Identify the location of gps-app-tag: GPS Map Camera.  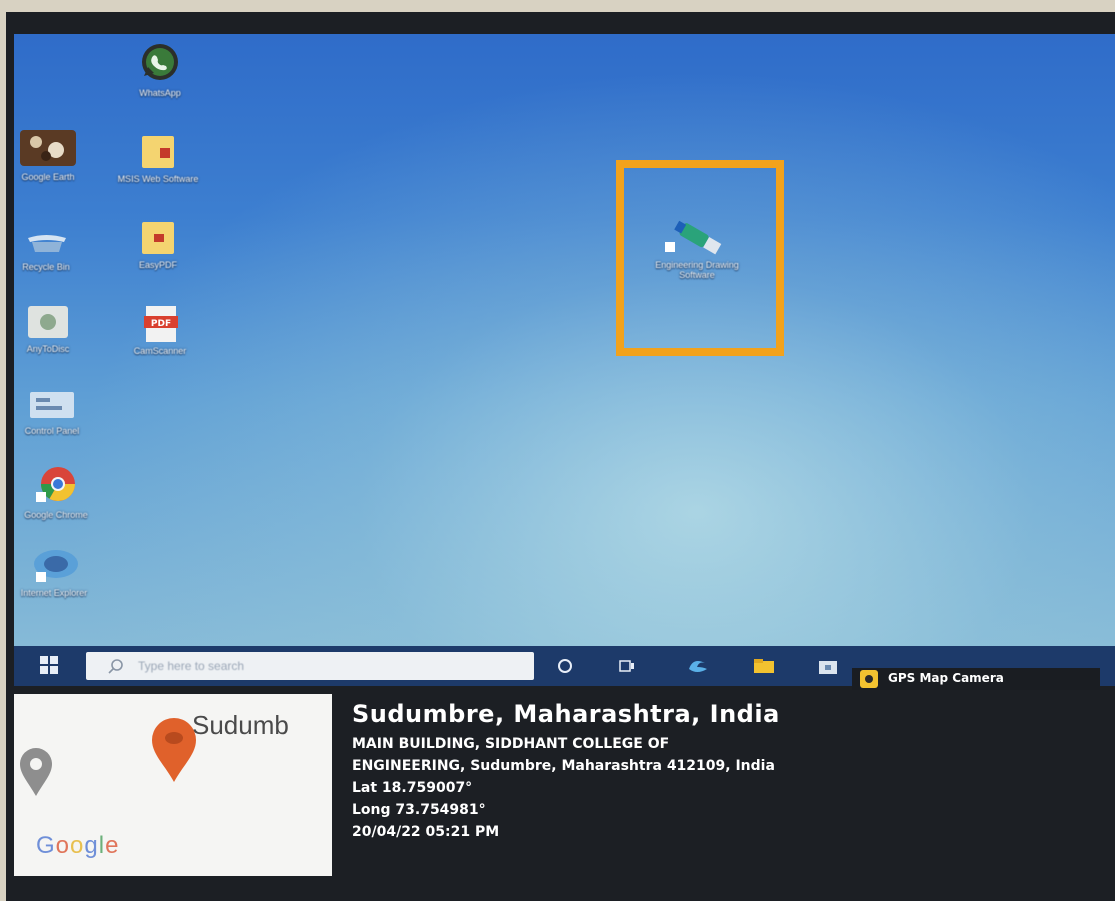
(976, 679).